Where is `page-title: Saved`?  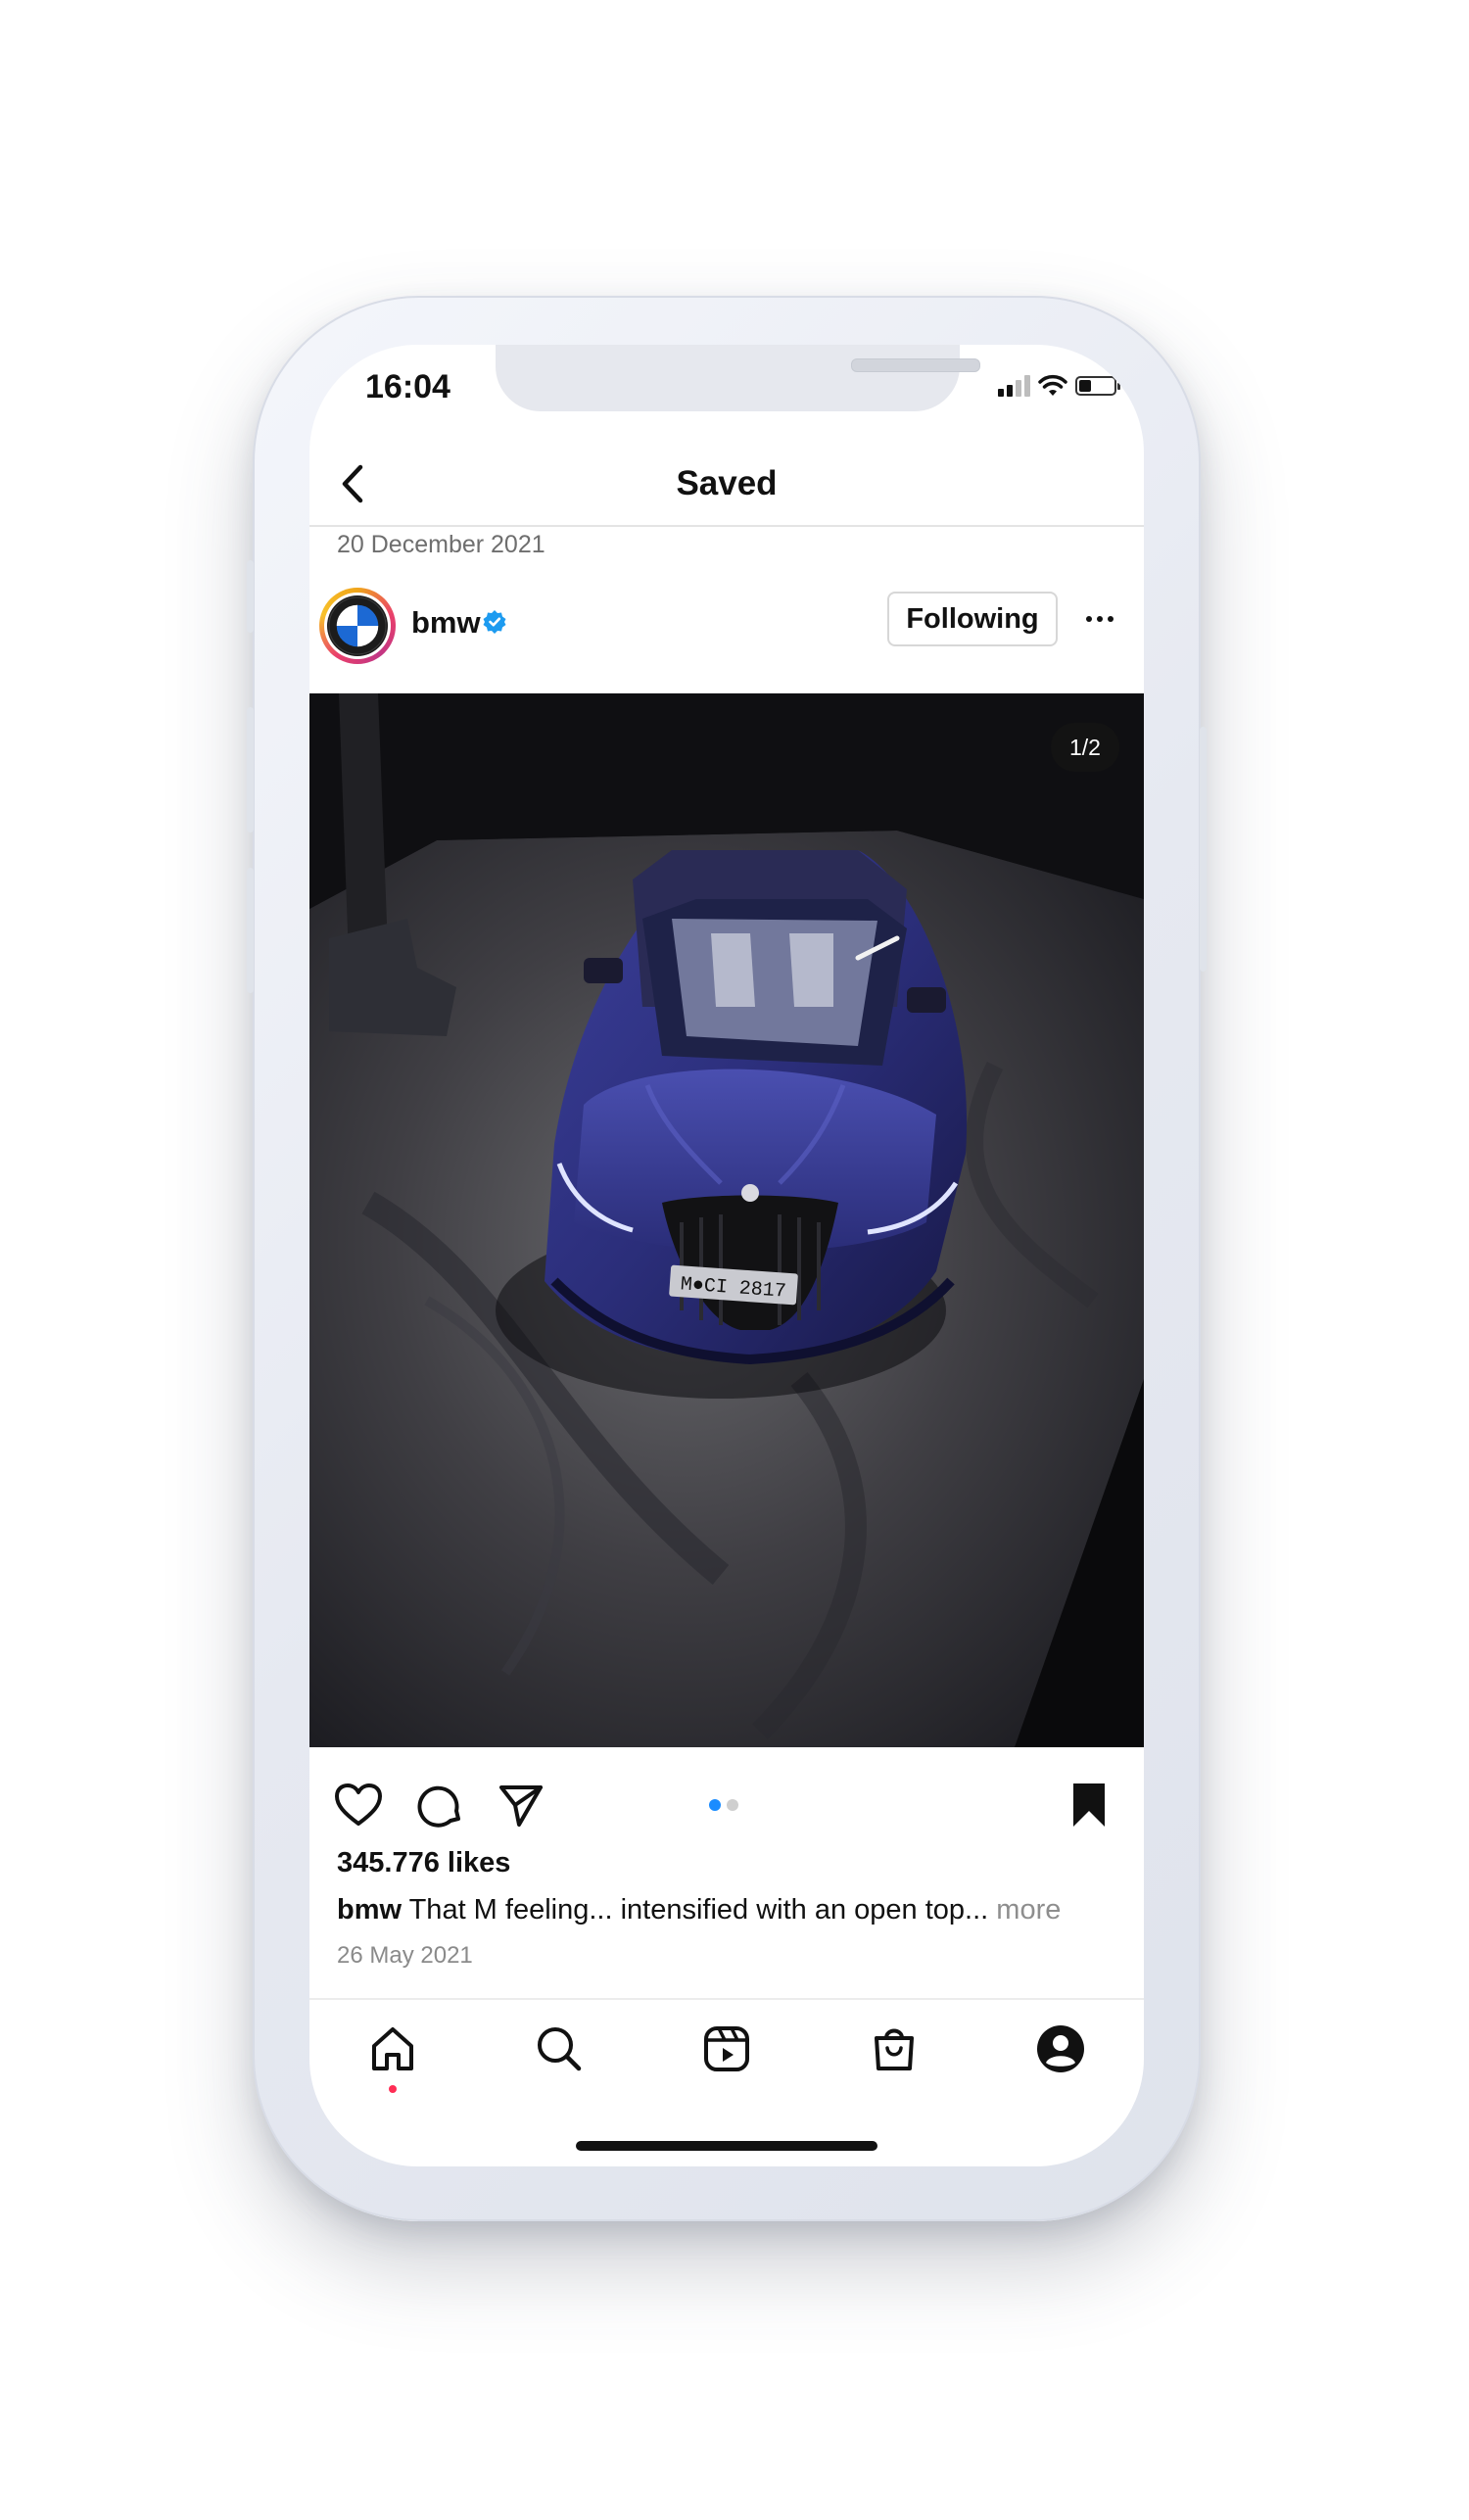
page-title: Saved is located at coordinates (727, 483).